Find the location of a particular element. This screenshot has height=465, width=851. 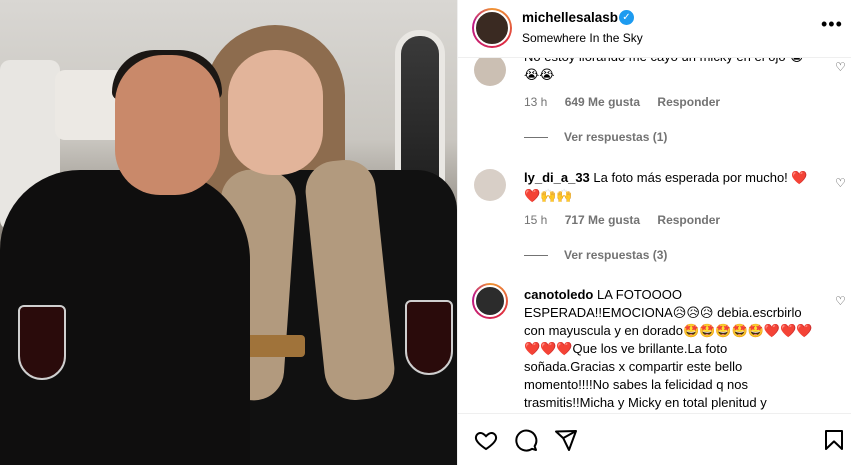

woman-face is located at coordinates (275, 112).